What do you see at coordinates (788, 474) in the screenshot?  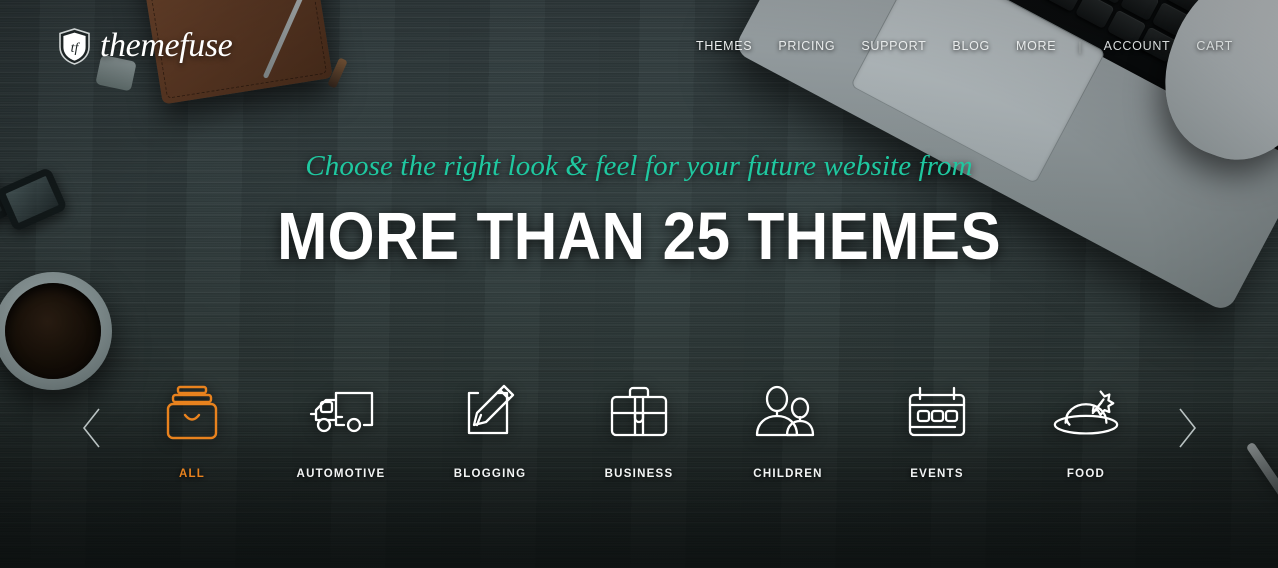 I see `category-label: CHILDREN` at bounding box center [788, 474].